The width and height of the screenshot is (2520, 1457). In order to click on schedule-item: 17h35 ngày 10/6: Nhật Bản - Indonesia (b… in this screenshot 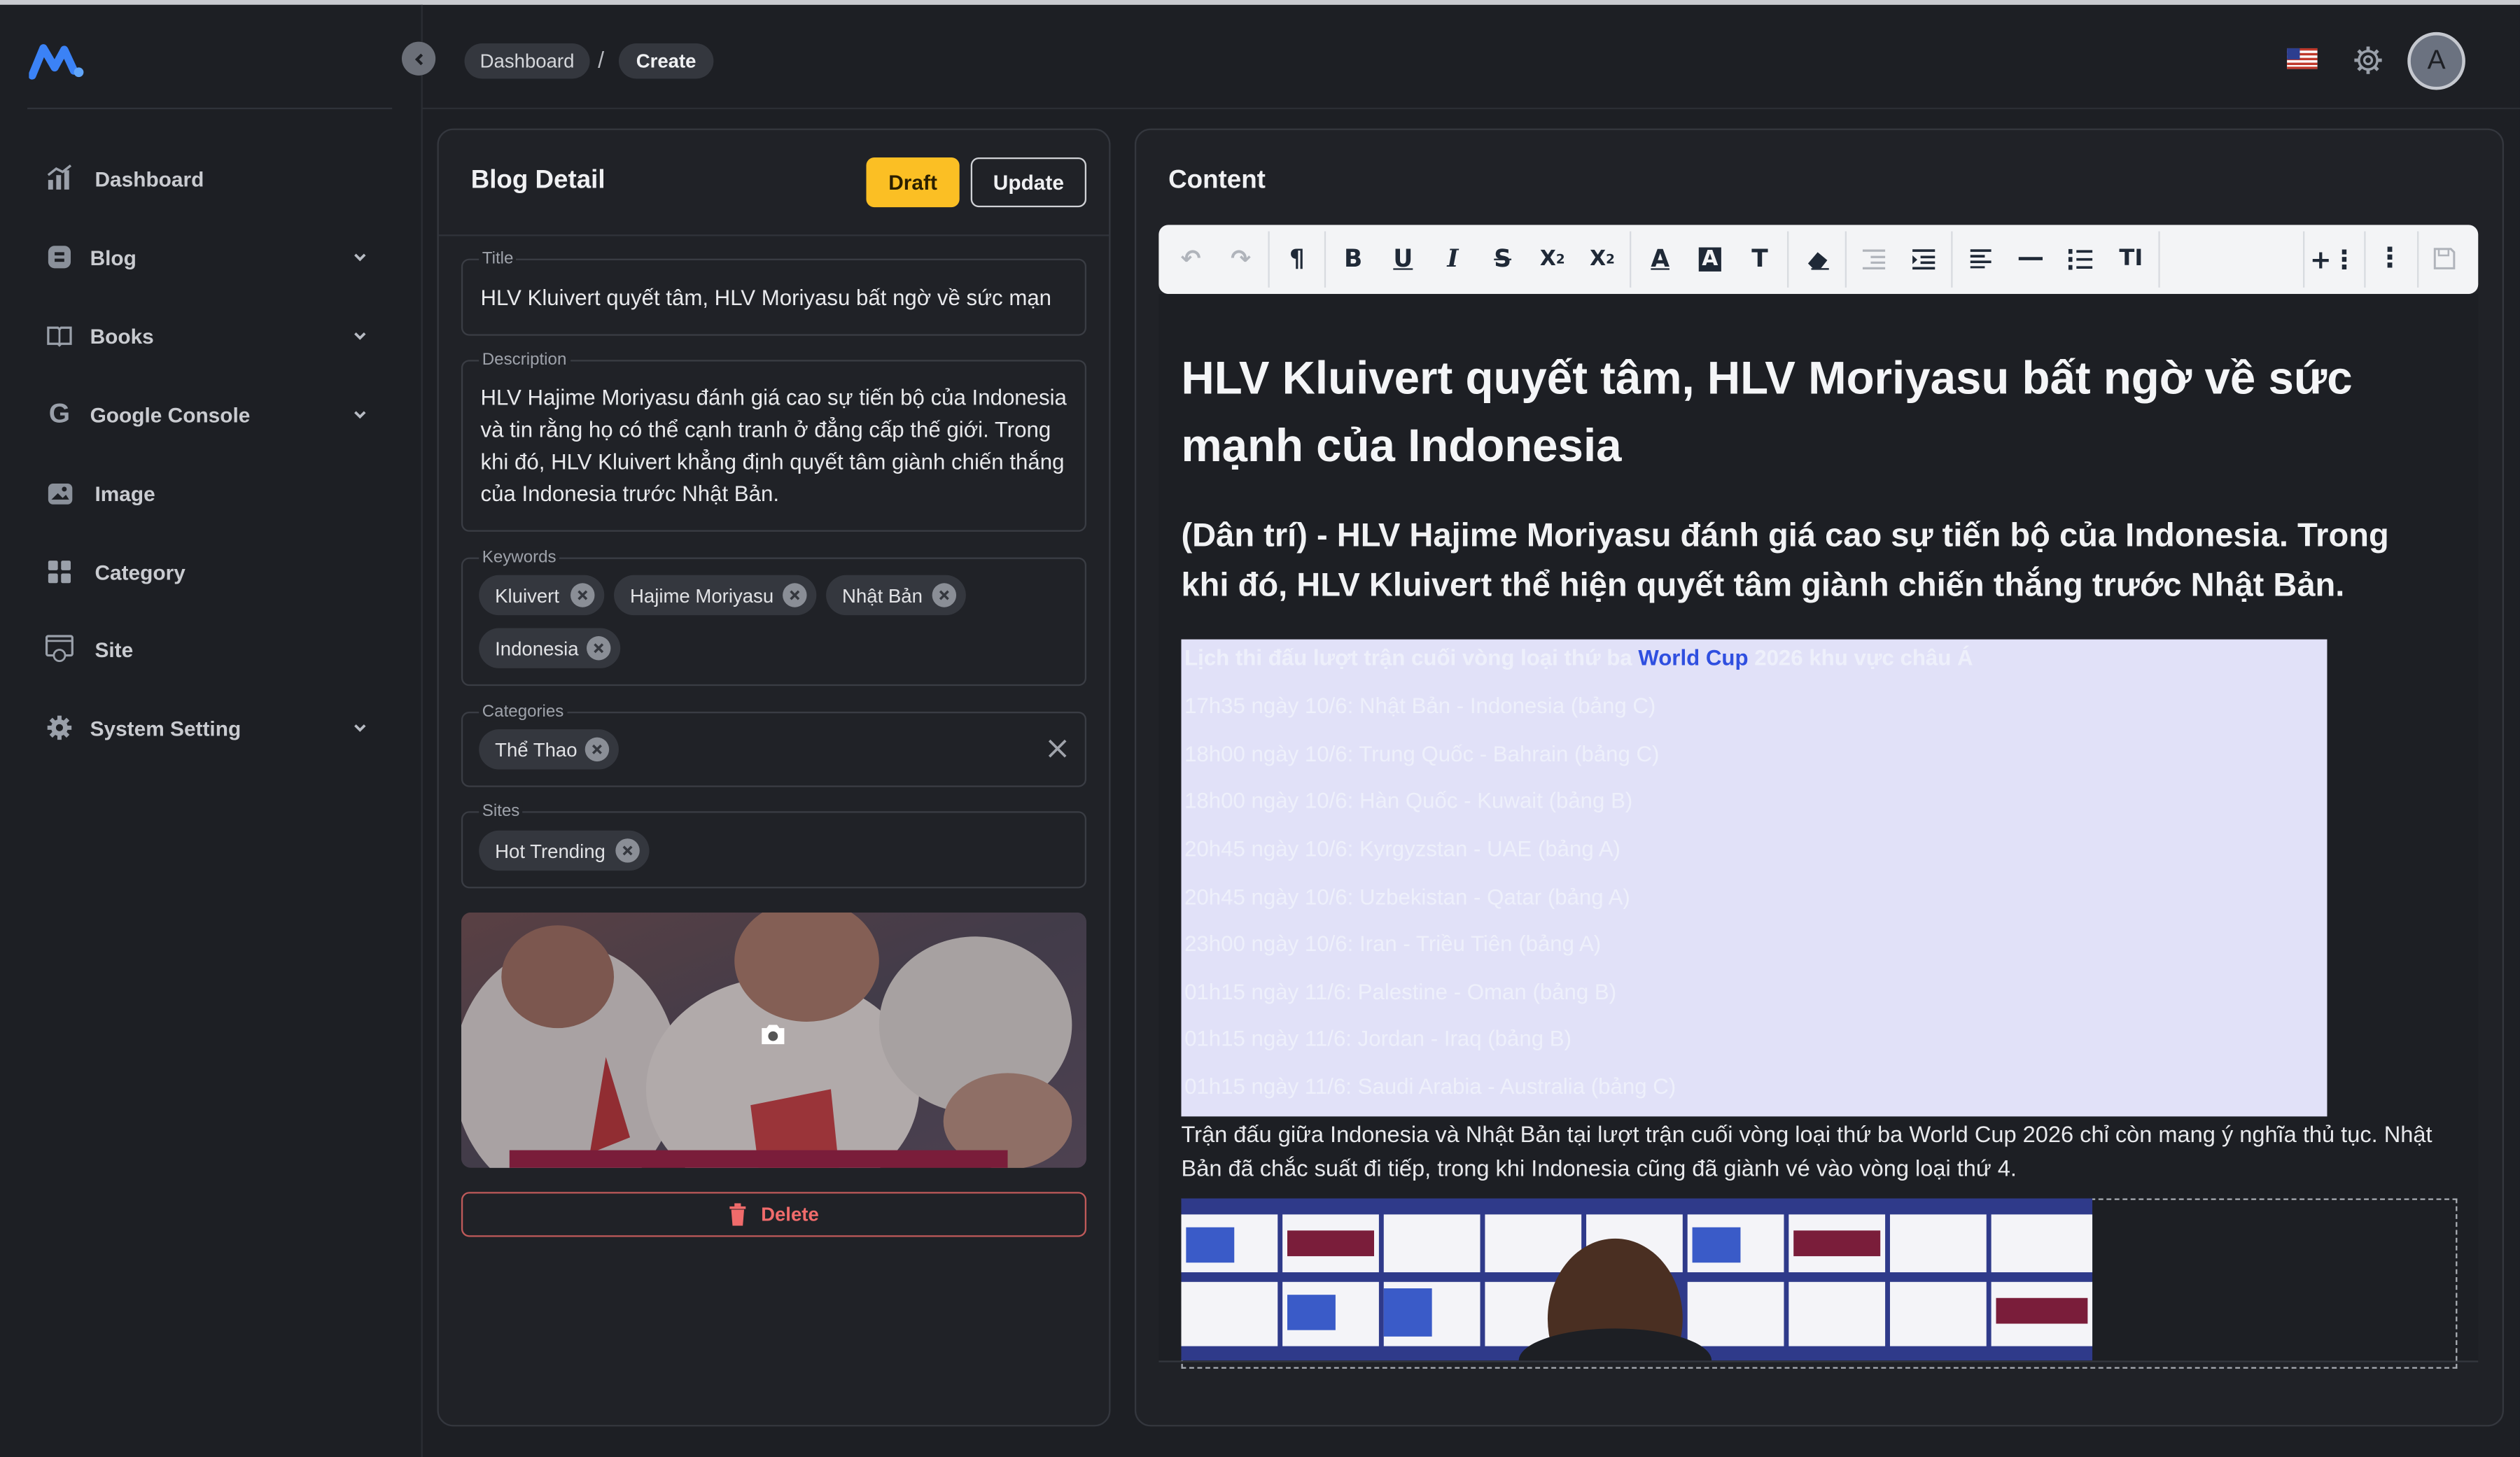, I will do `click(1420, 706)`.